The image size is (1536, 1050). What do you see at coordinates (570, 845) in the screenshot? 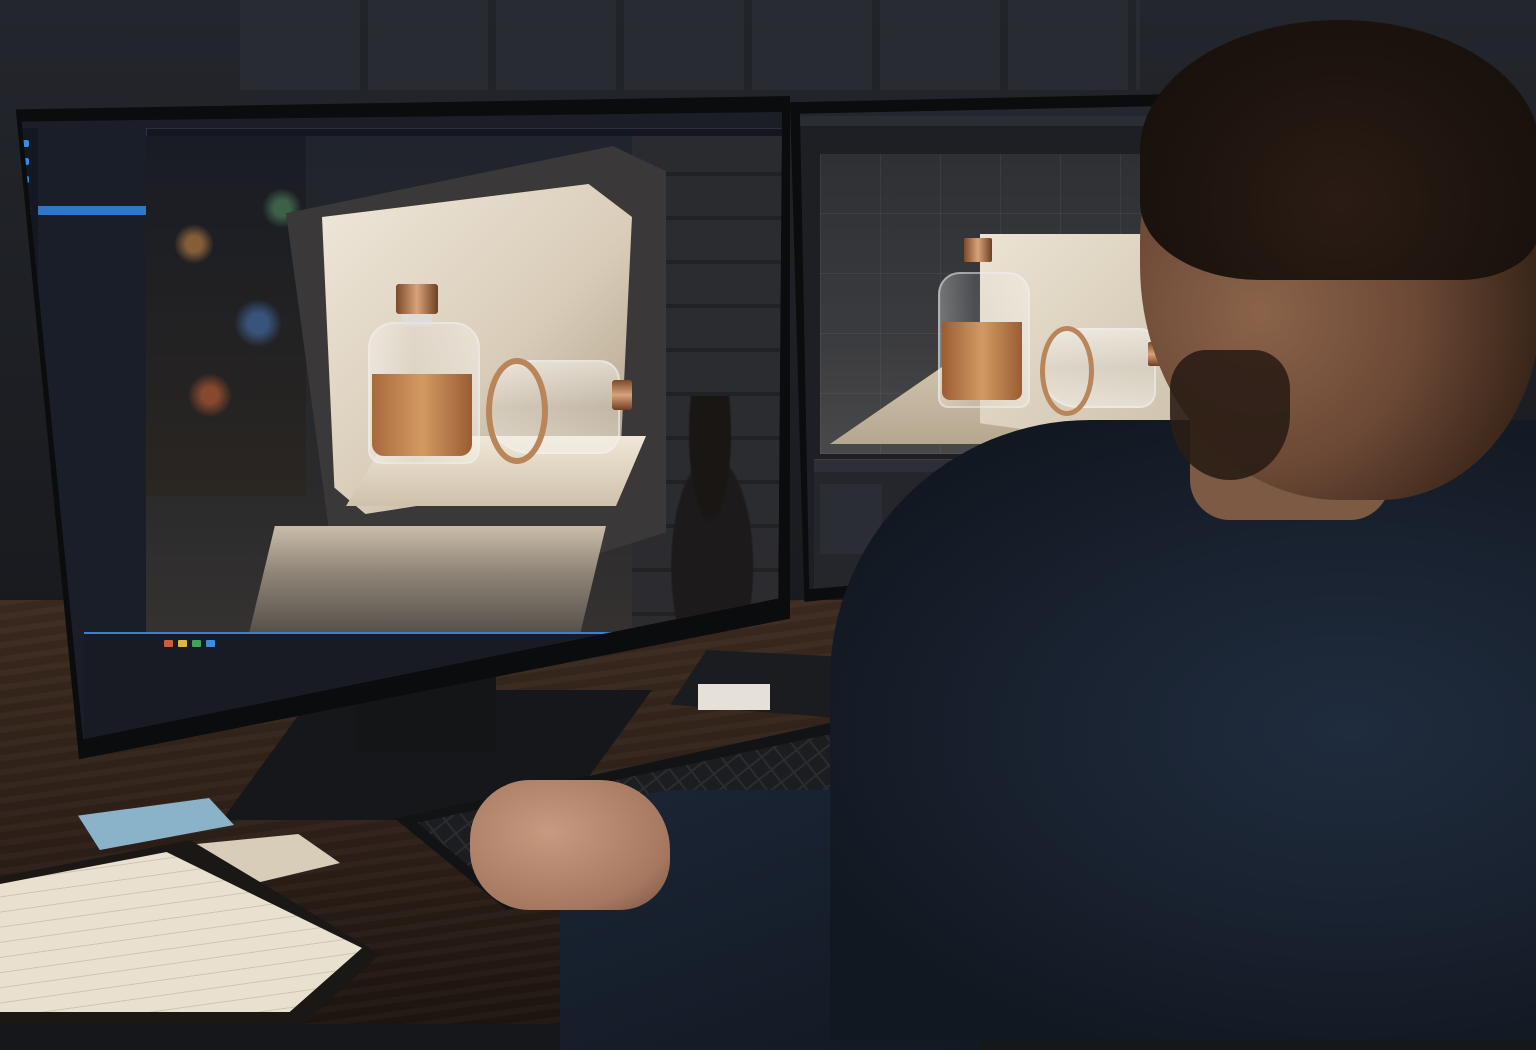
I see `person-hand` at bounding box center [570, 845].